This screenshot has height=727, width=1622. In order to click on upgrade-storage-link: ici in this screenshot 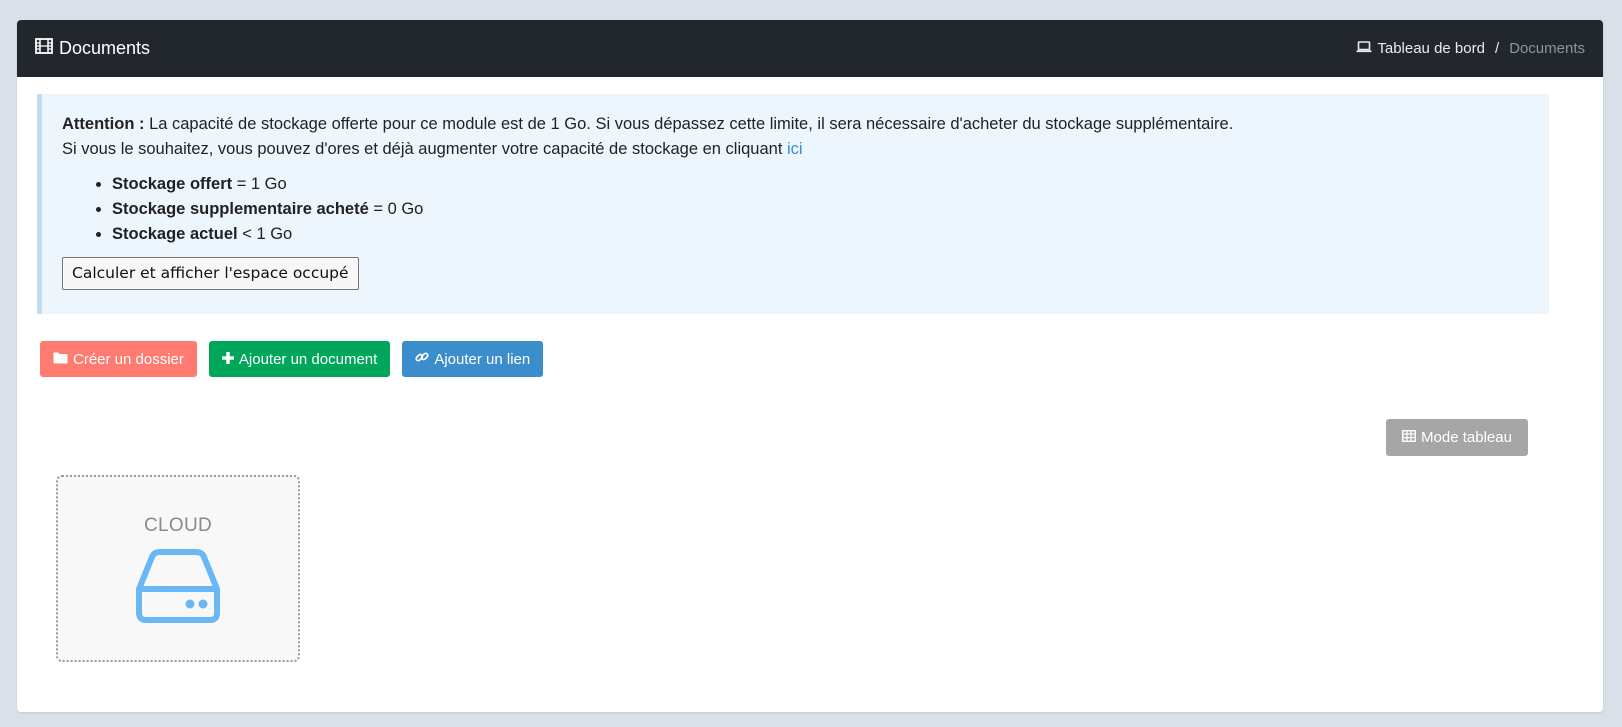, I will do `click(795, 149)`.